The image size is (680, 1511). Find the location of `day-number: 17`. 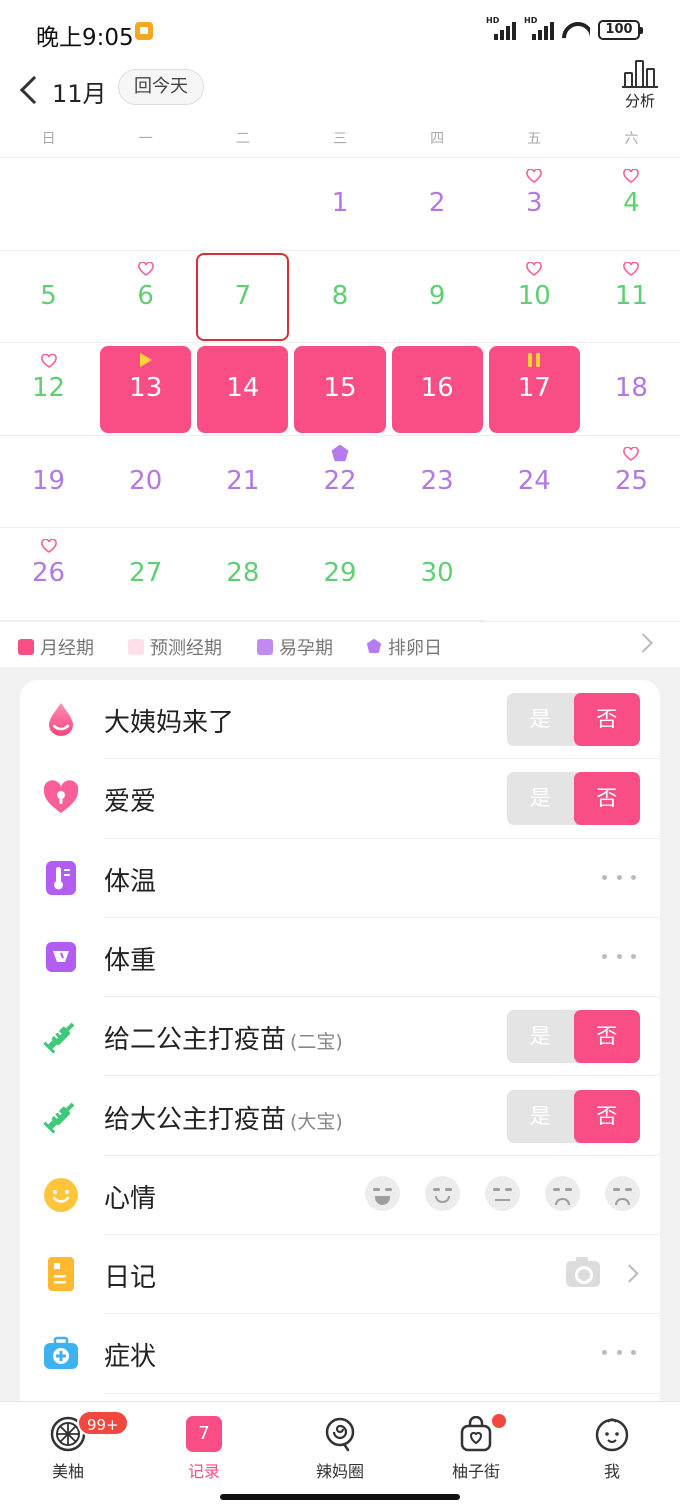

day-number: 17 is located at coordinates (534, 388).